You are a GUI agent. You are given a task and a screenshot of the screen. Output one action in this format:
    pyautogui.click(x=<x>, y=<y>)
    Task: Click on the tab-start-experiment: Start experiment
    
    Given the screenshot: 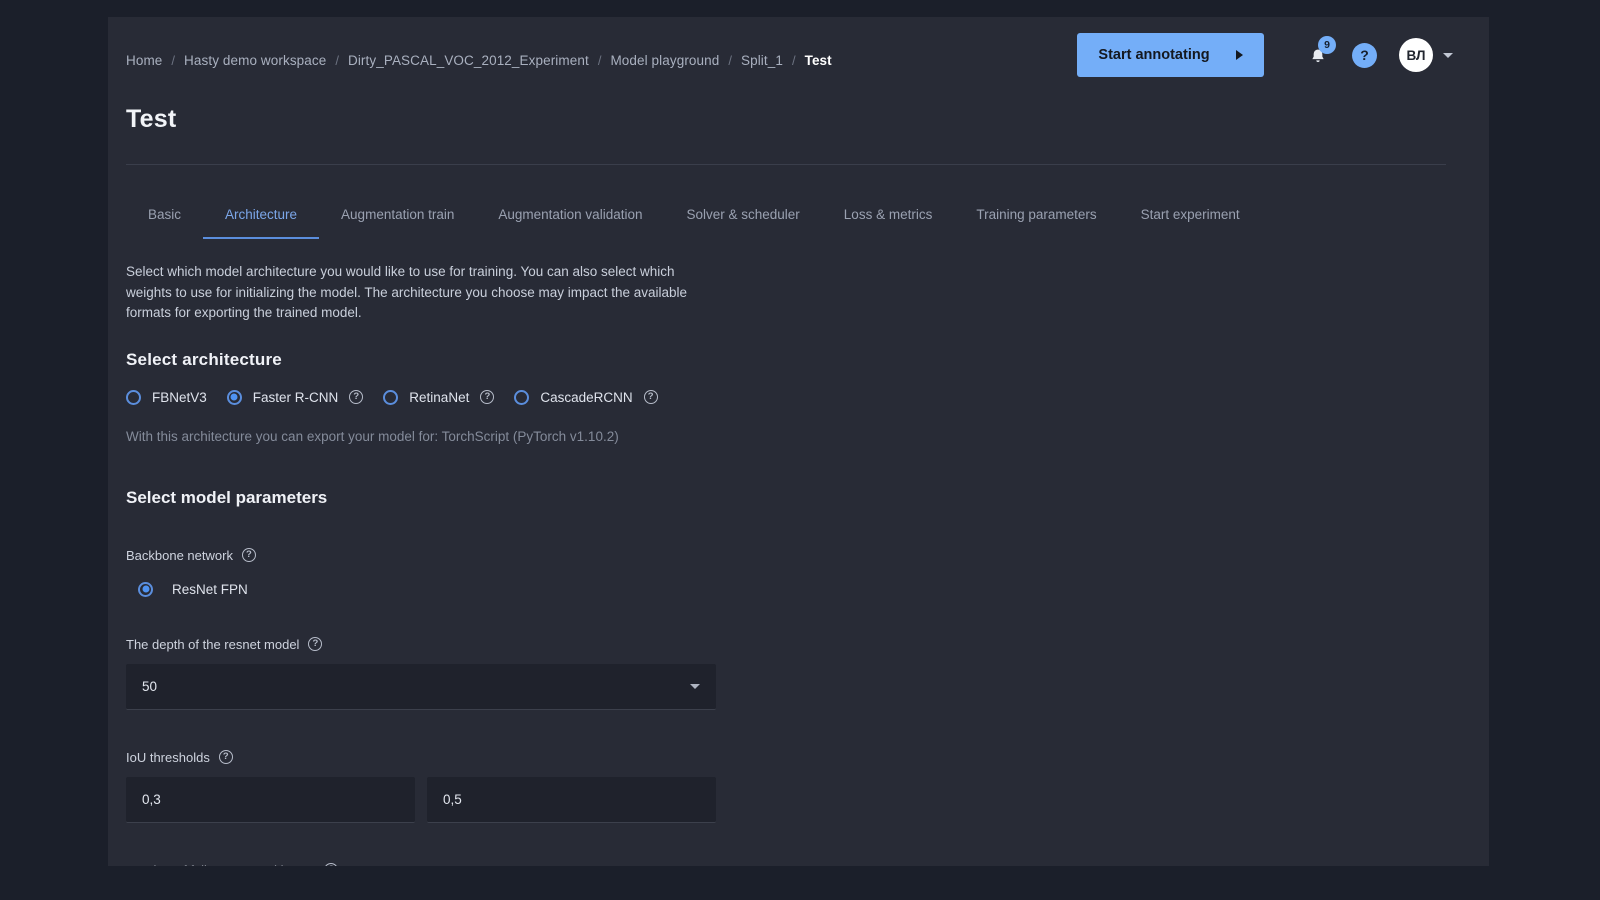 What is the action you would take?
    pyautogui.click(x=1190, y=223)
    